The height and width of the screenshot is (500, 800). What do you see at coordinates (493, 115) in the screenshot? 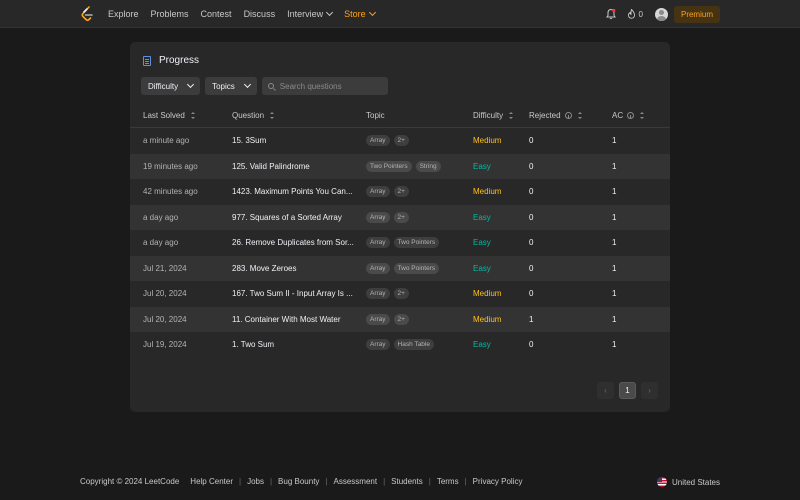
I see `col-header-difficulty: Difficulty` at bounding box center [493, 115].